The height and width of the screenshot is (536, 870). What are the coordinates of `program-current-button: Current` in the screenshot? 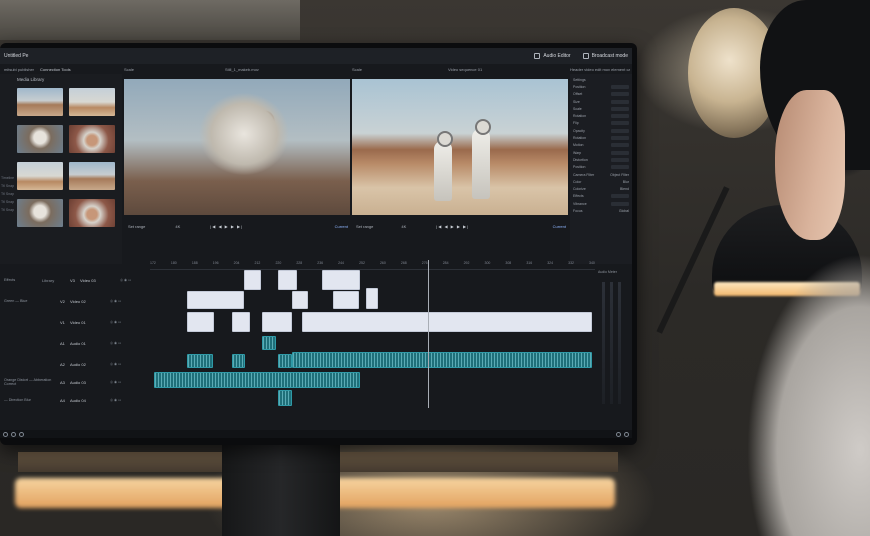 It's located at (559, 226).